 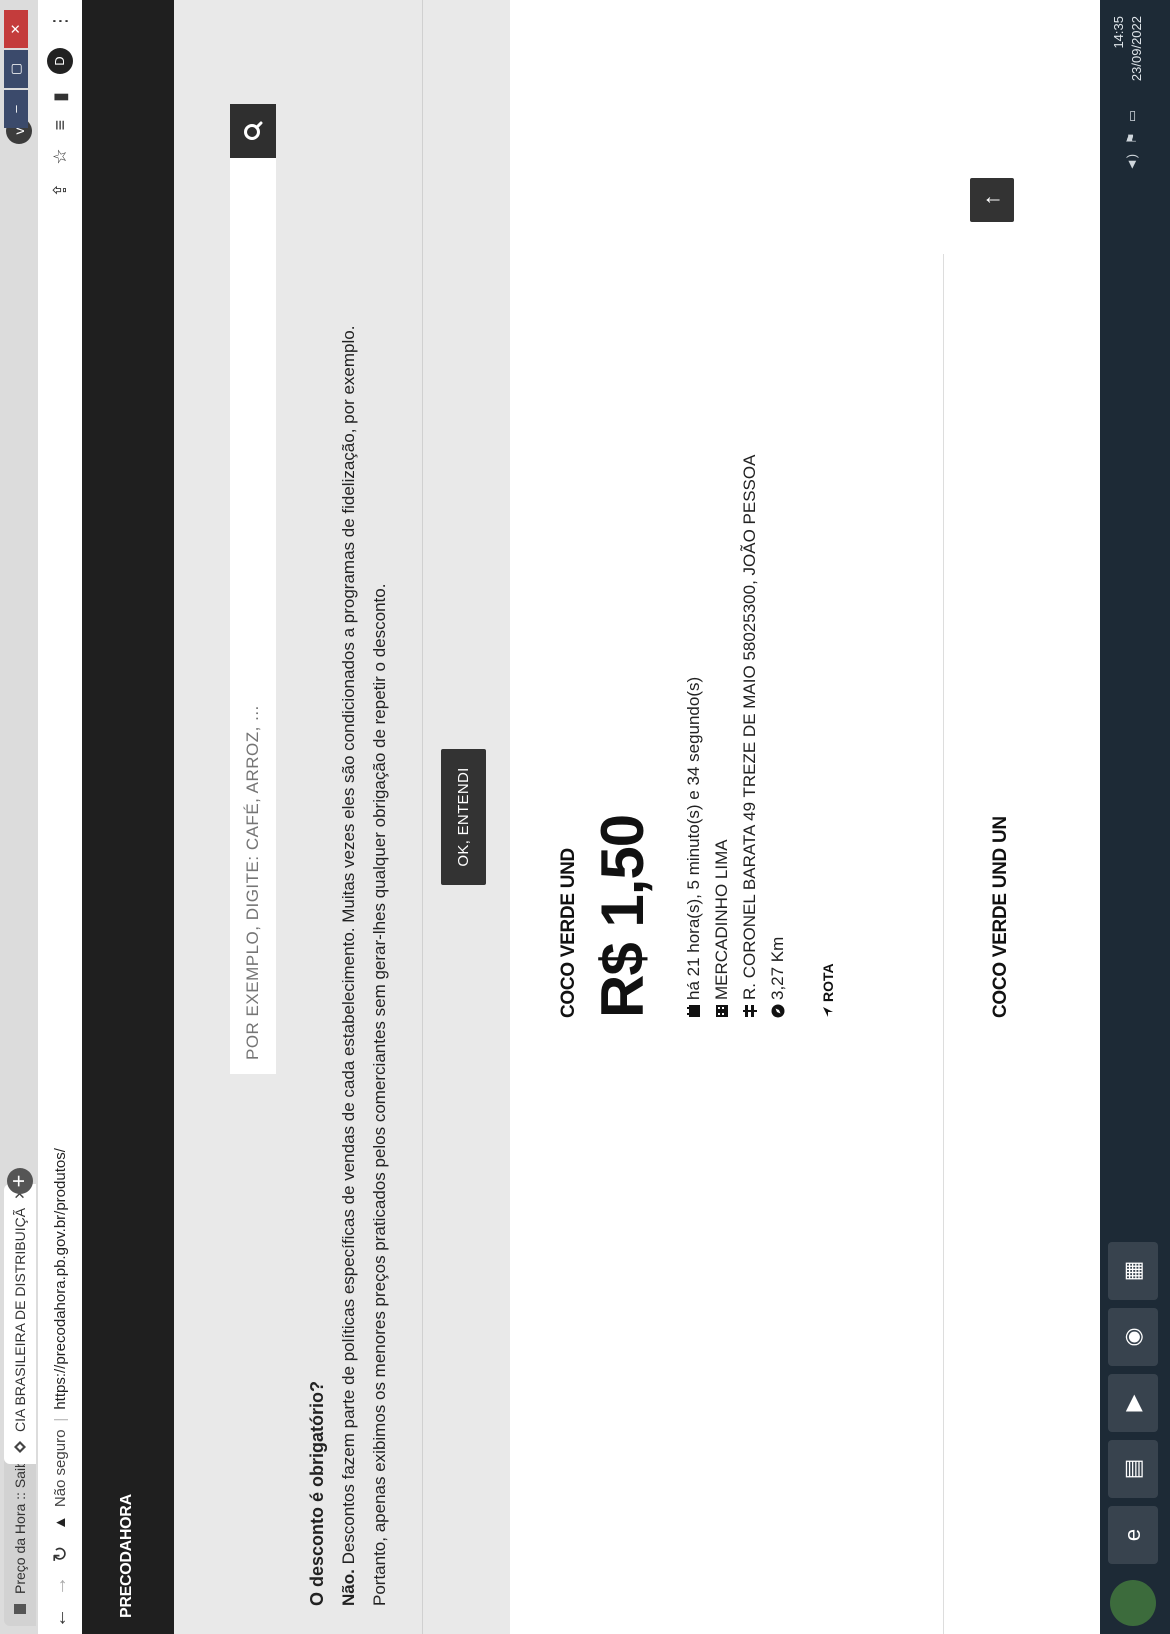 I want to click on ok-understood-button: OK, ENTENDI, so click(x=463, y=817).